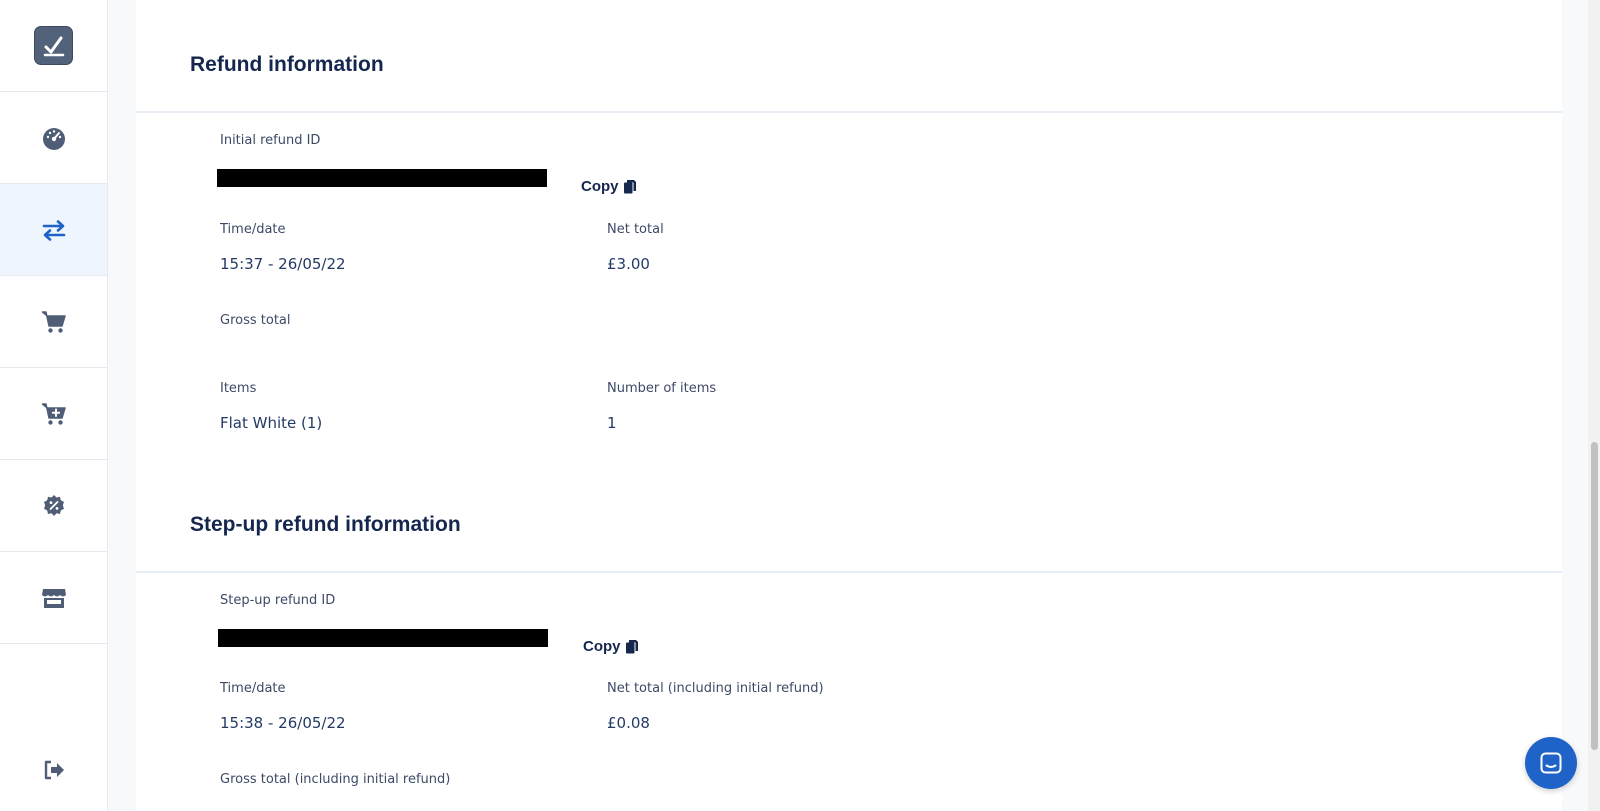  What do you see at coordinates (270, 140) in the screenshot?
I see `initial-refund-id-label: Initial refund ID` at bounding box center [270, 140].